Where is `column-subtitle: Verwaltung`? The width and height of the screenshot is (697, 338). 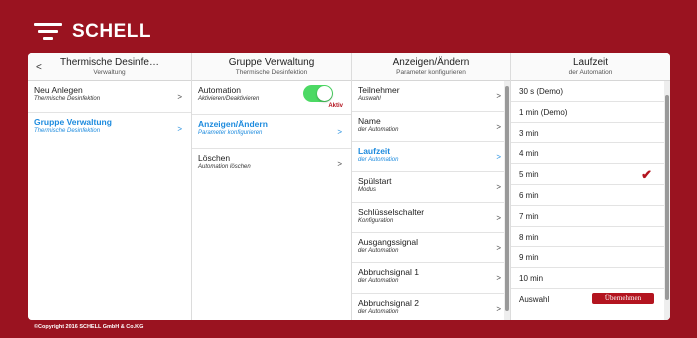 column-subtitle: Verwaltung is located at coordinates (109, 72).